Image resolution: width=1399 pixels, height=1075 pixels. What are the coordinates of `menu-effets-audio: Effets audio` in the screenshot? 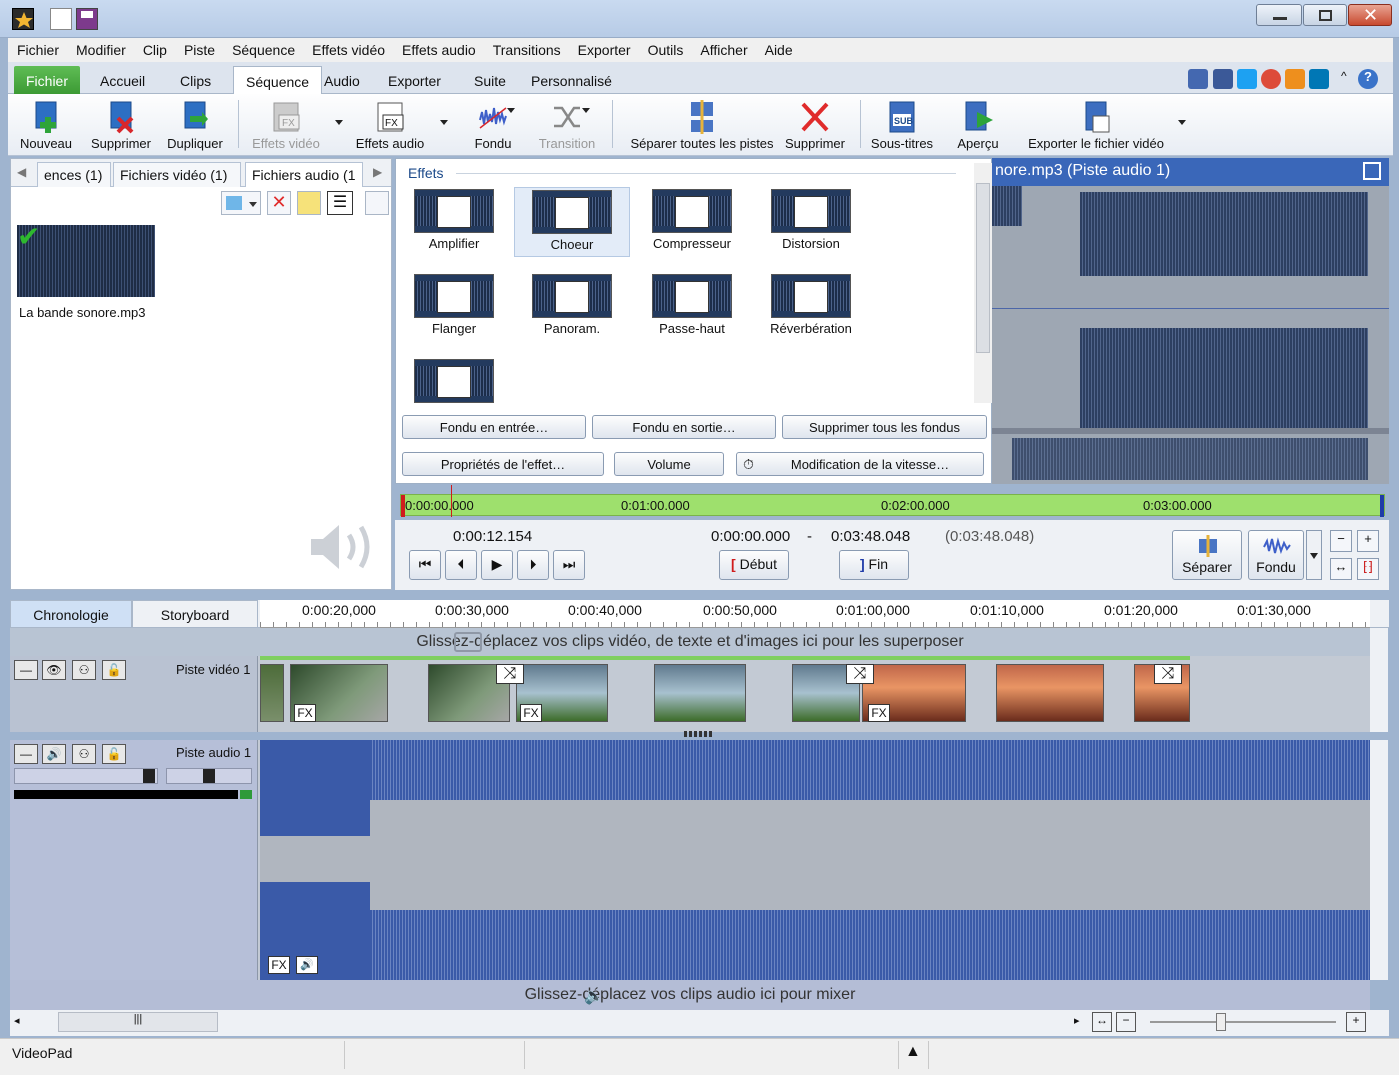 It's located at (438, 48).